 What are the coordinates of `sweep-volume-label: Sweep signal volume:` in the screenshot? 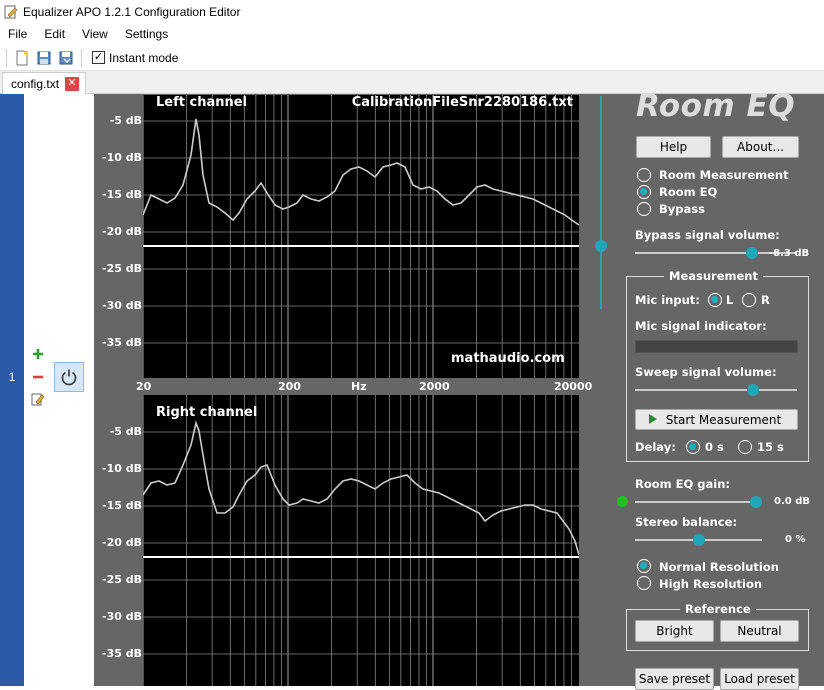 It's located at (706, 372).